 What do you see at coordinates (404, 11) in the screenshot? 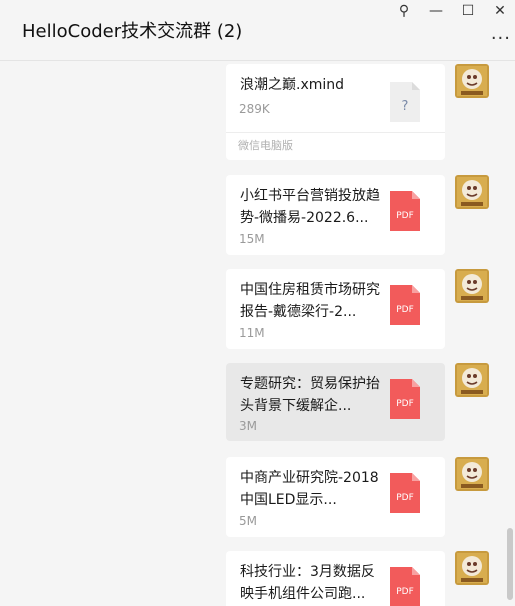
I see `pin-icon: ⚲` at bounding box center [404, 11].